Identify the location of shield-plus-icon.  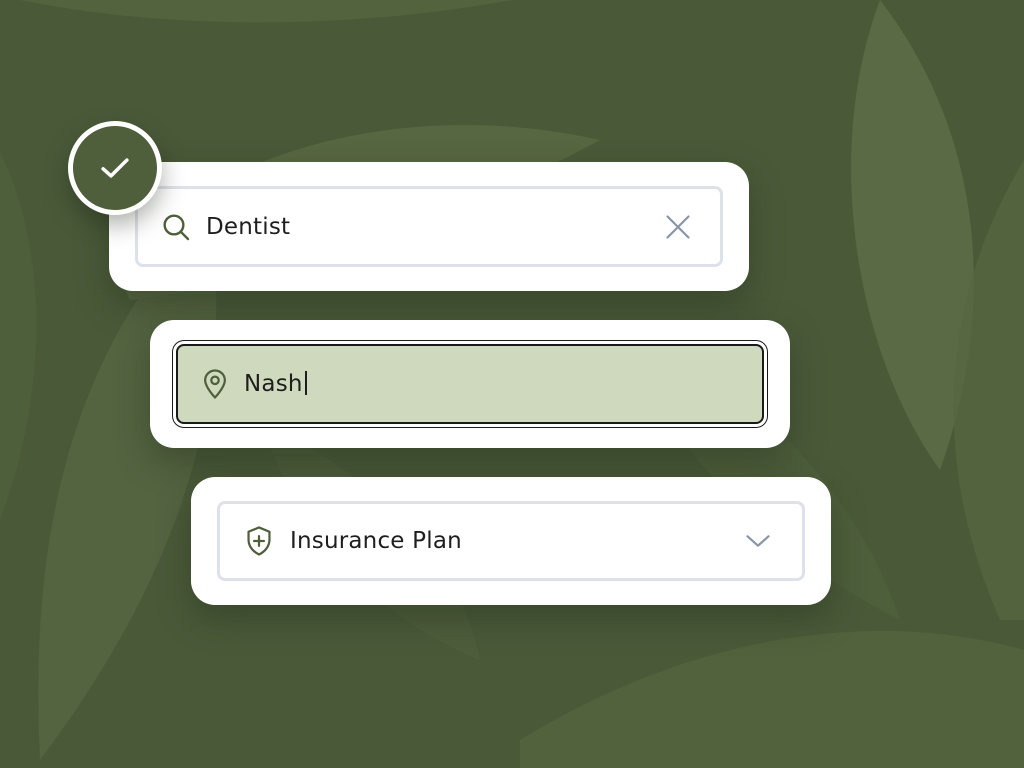
(259, 541).